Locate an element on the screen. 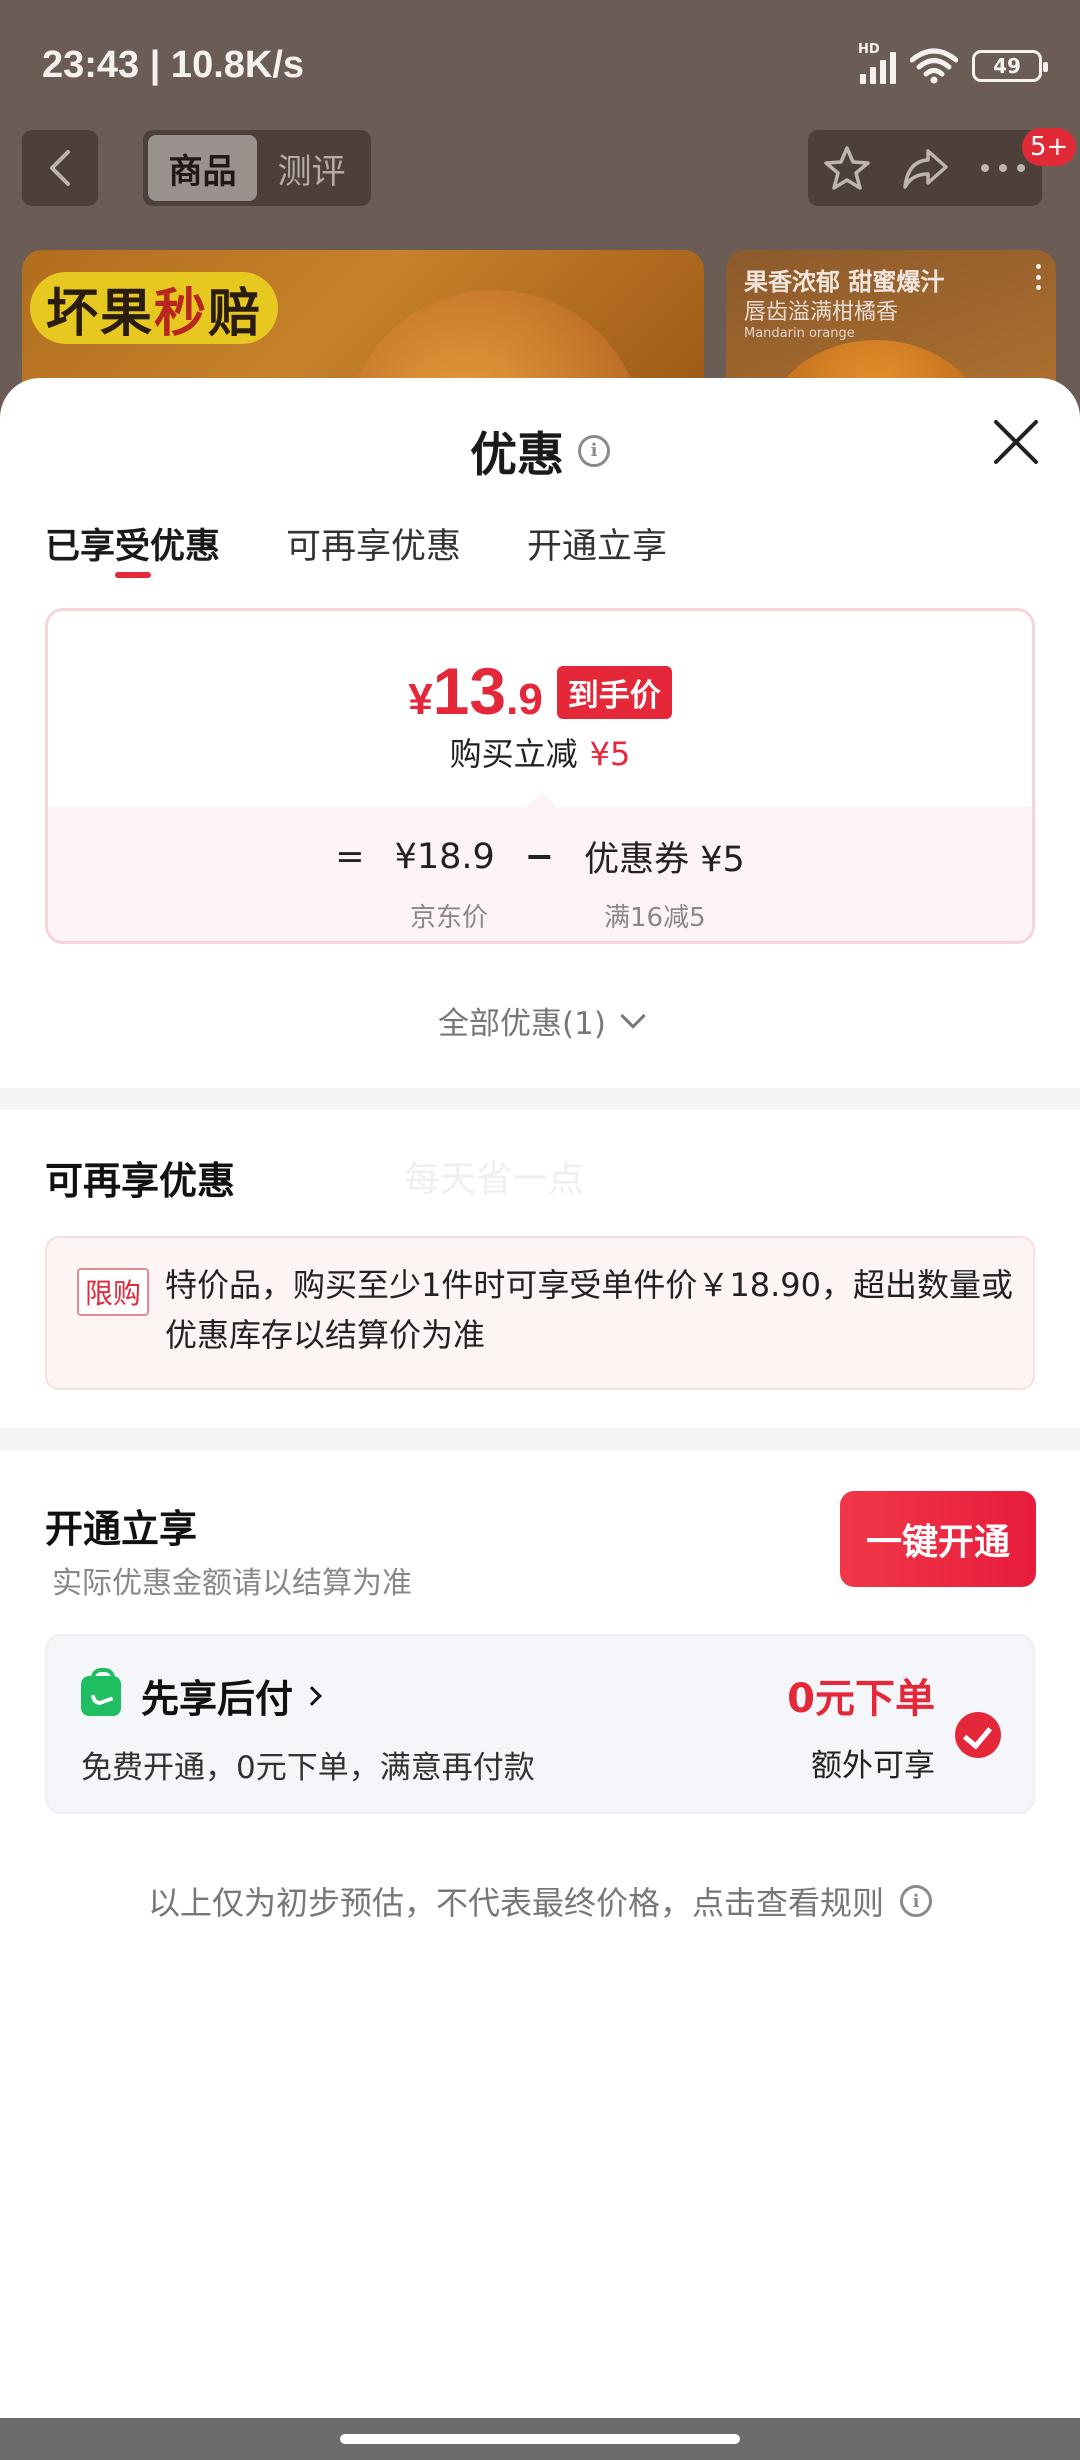 The width and height of the screenshot is (1080, 2460). open-enjoy-subtitle: 实际优惠金额请以结算为准 is located at coordinates (232, 1583).